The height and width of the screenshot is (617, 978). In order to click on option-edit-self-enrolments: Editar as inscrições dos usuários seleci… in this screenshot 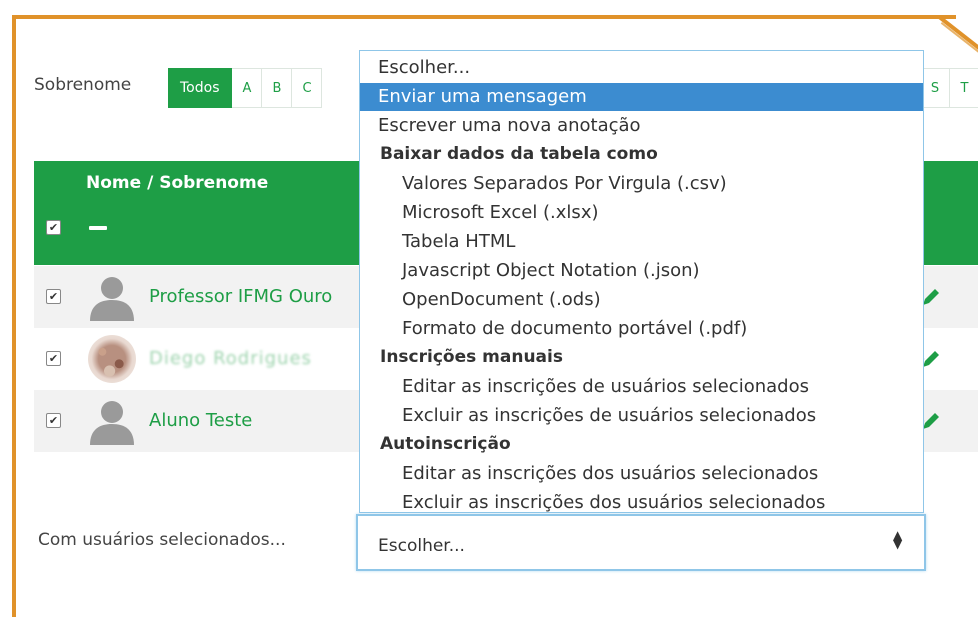, I will do `click(641, 474)`.